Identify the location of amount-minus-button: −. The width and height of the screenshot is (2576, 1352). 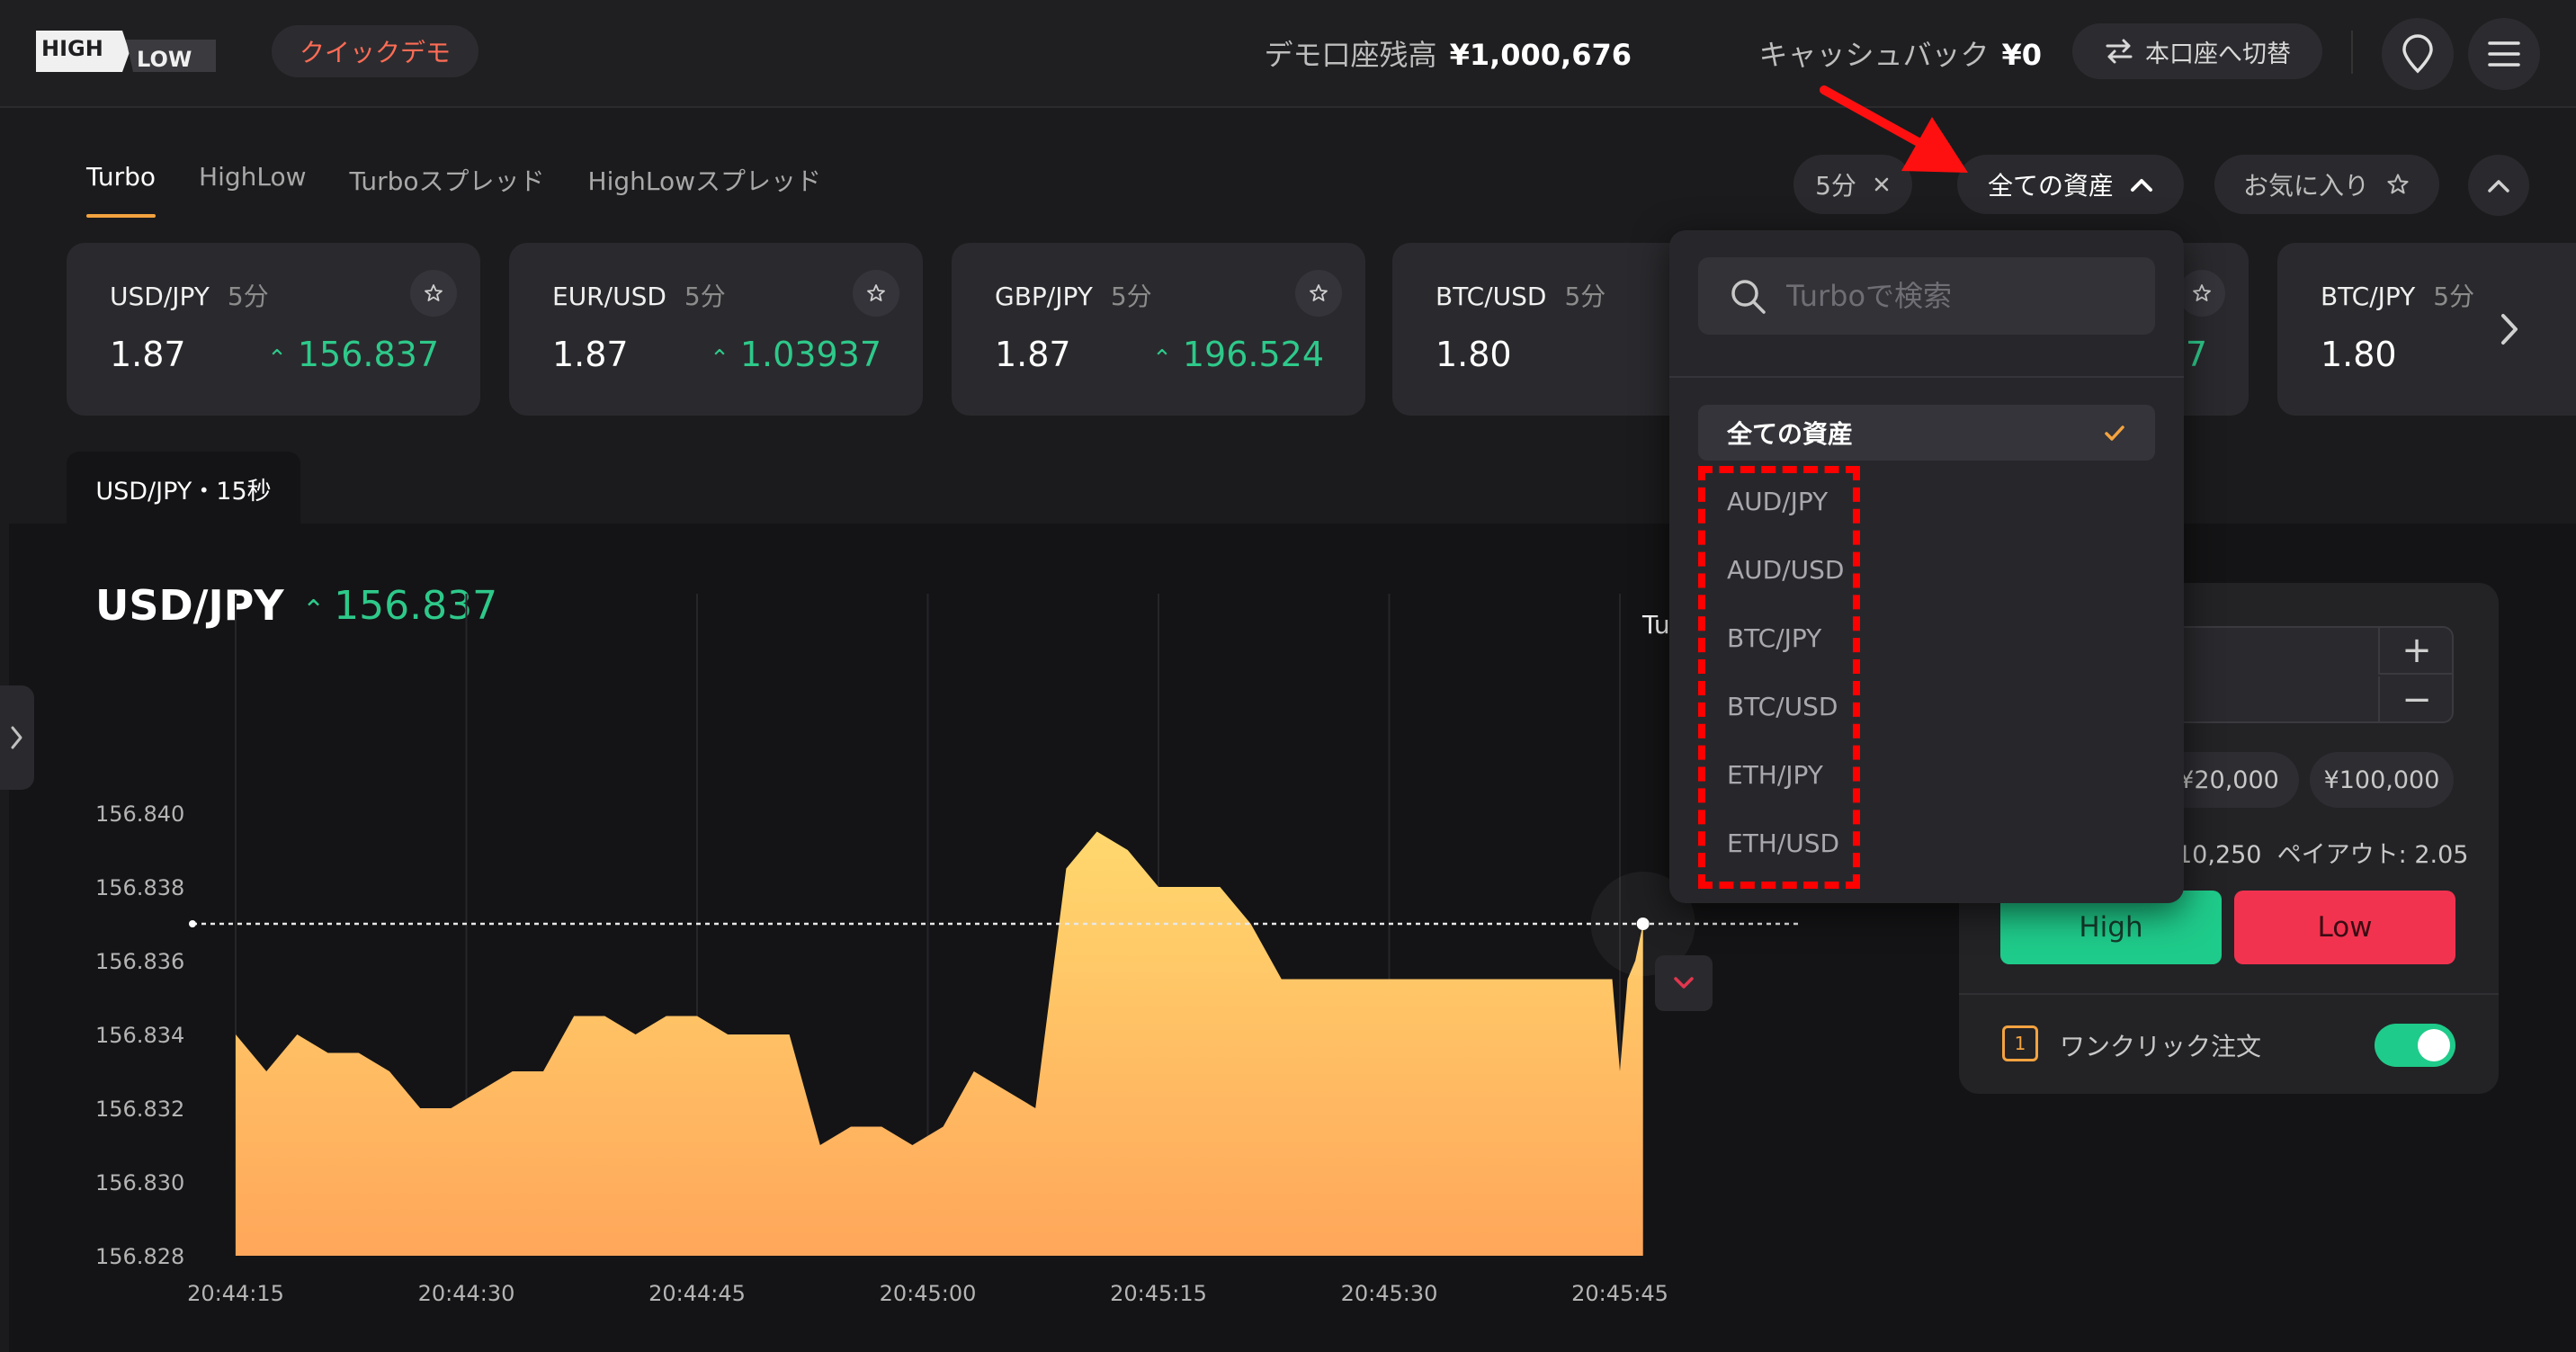
(2416, 700).